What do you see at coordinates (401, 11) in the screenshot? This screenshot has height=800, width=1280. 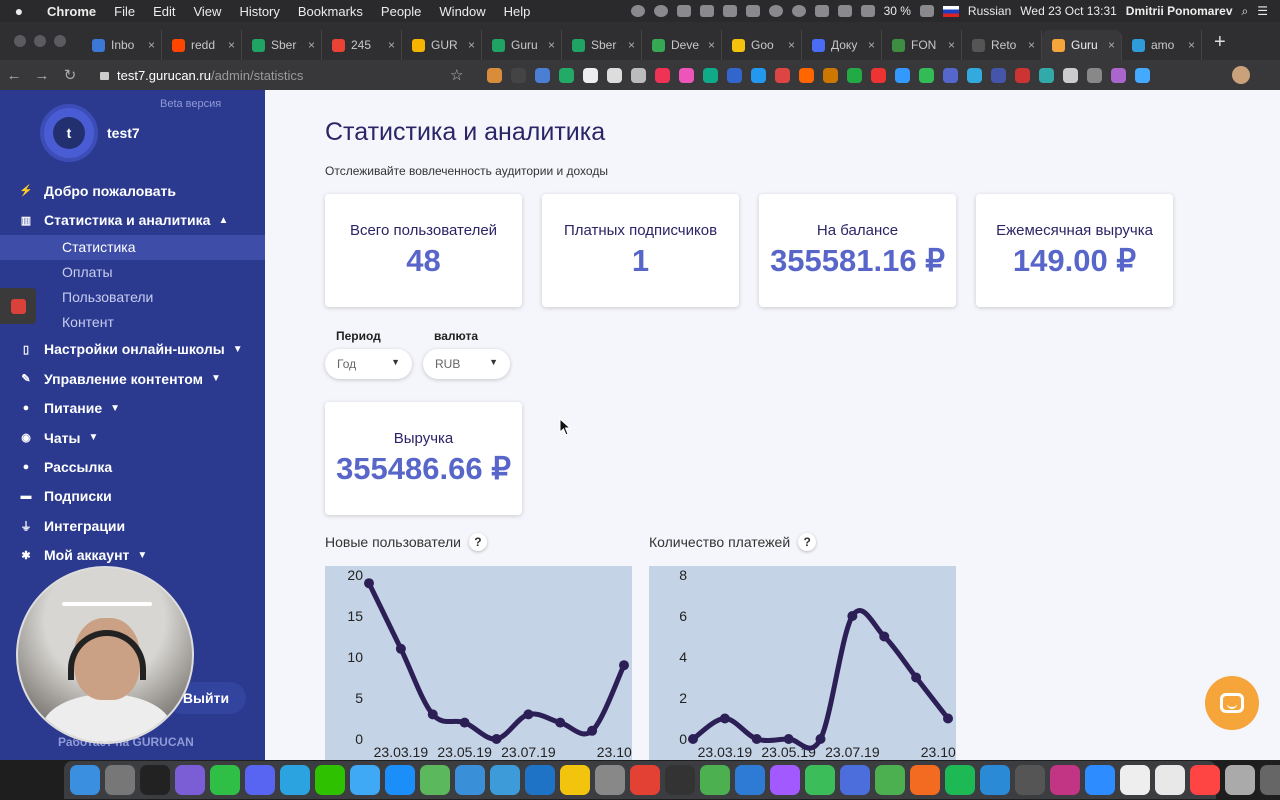 I see `menu-people: People` at bounding box center [401, 11].